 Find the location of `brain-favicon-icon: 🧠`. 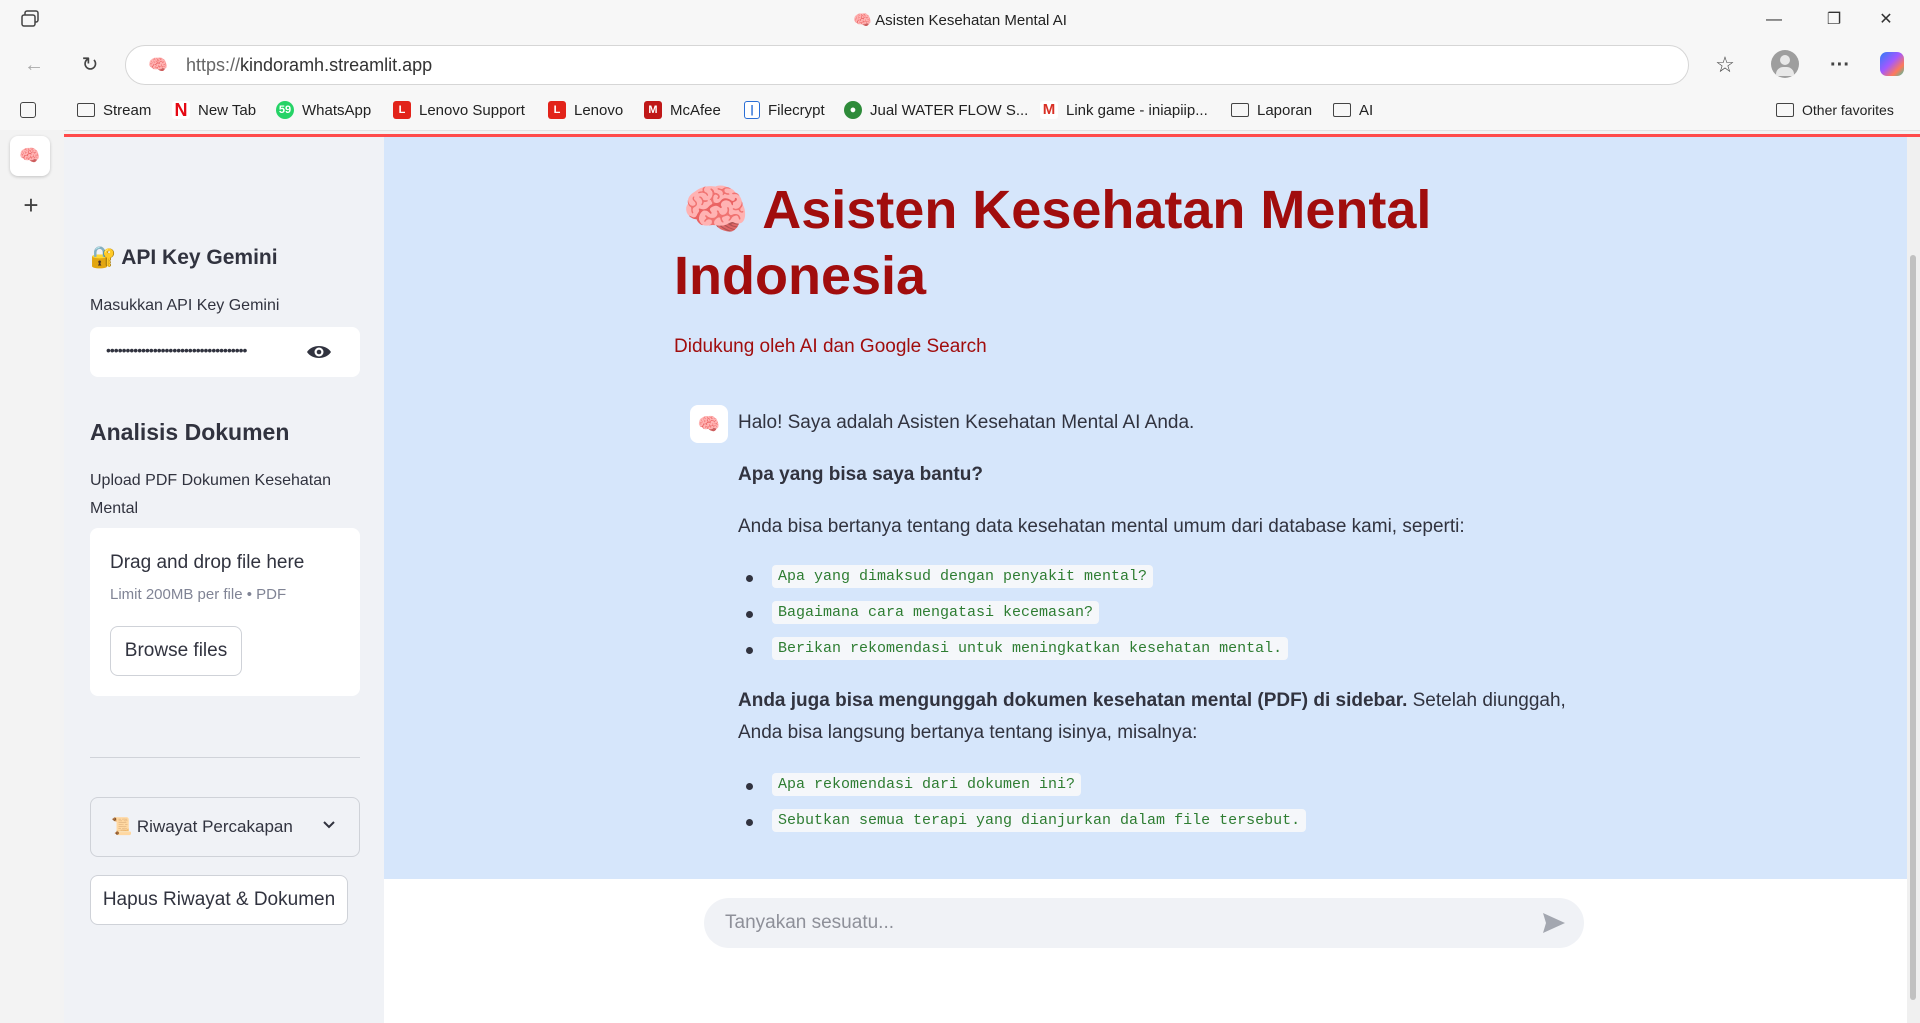

brain-favicon-icon: 🧠 is located at coordinates (862, 20).